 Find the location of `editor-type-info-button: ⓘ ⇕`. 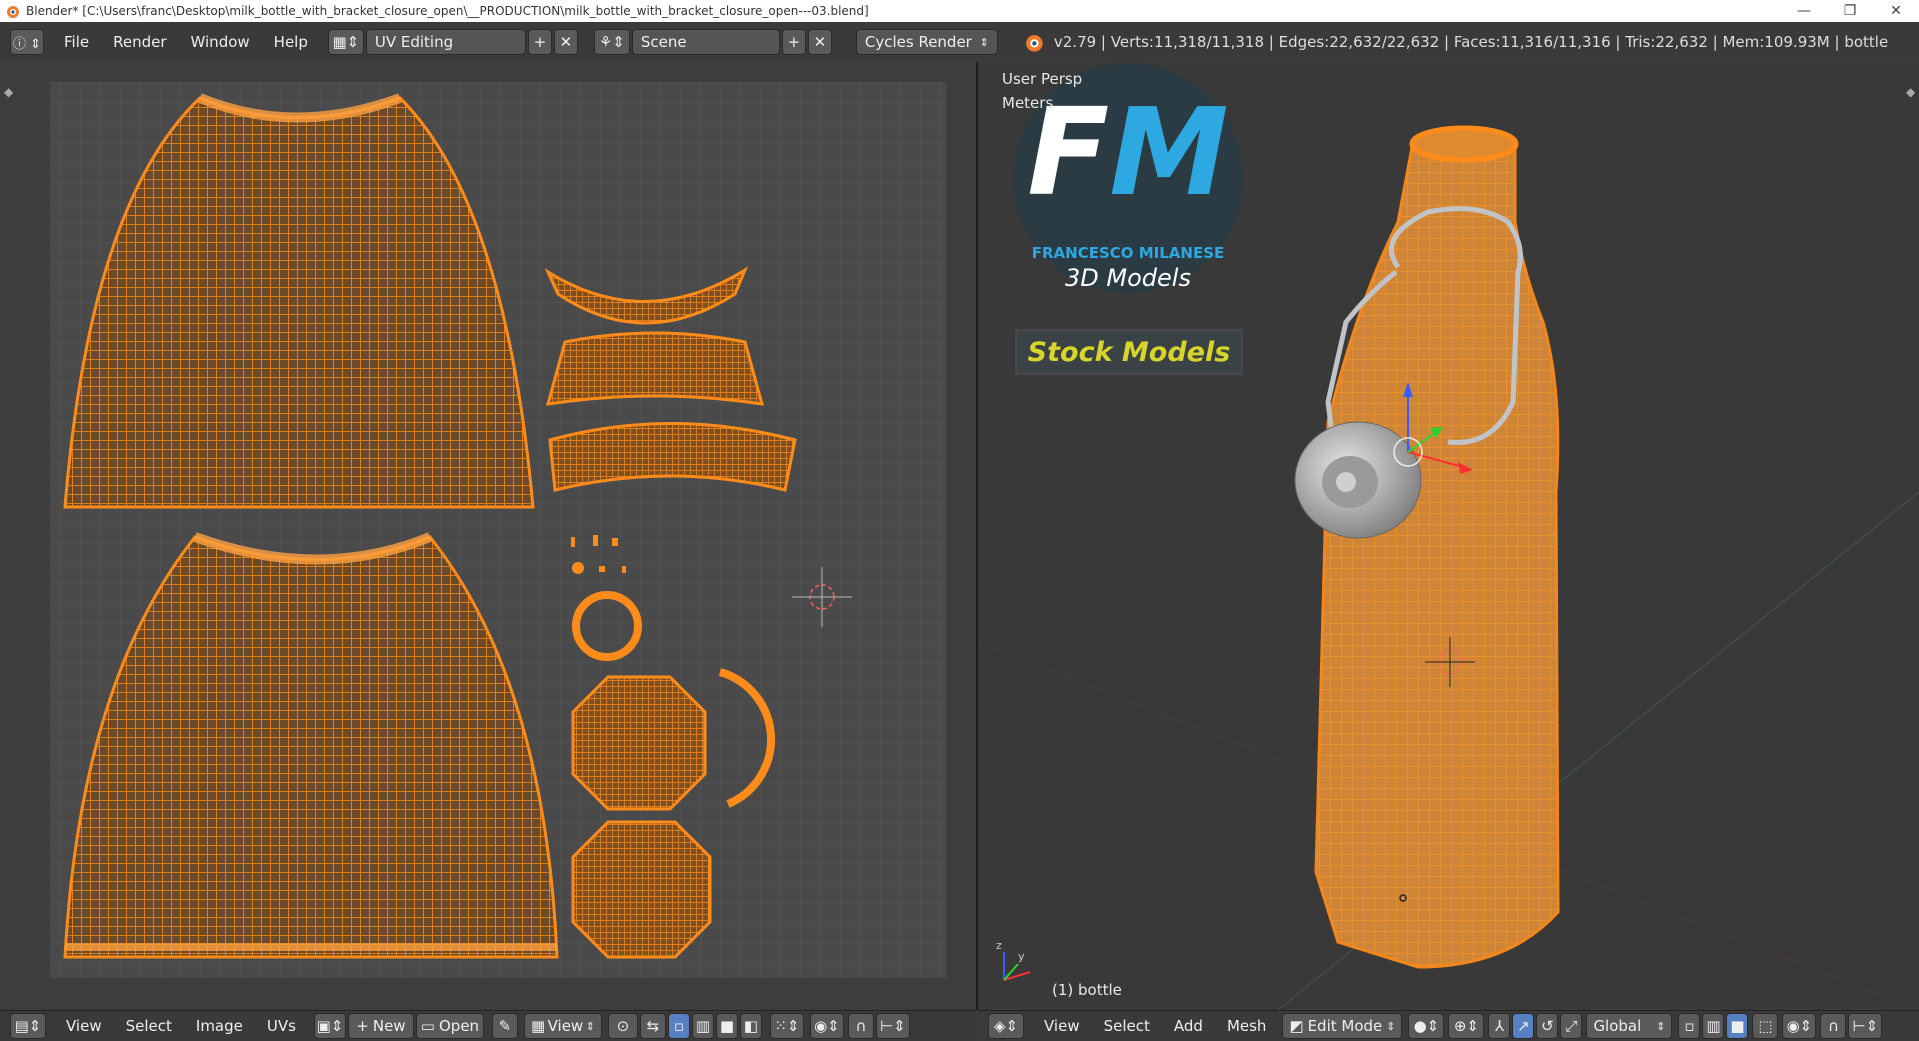

editor-type-info-button: ⓘ ⇕ is located at coordinates (27, 42).